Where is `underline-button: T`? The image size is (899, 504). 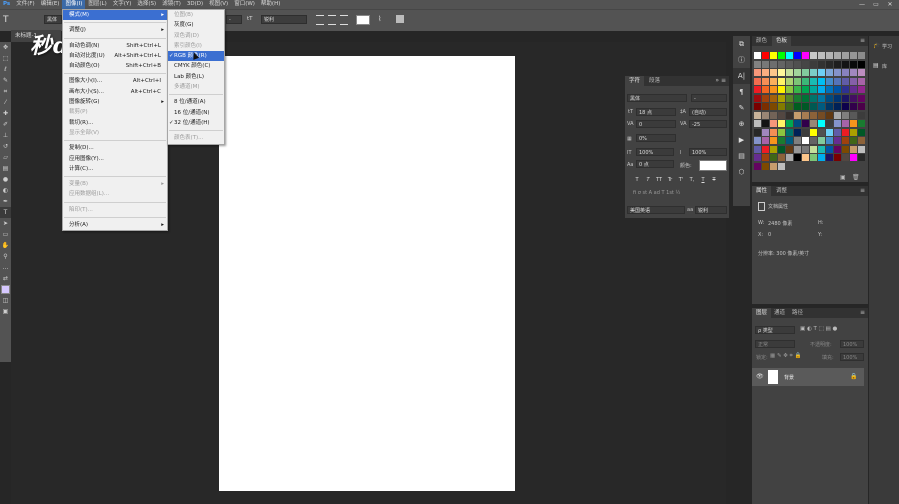 underline-button: T is located at coordinates (703, 180).